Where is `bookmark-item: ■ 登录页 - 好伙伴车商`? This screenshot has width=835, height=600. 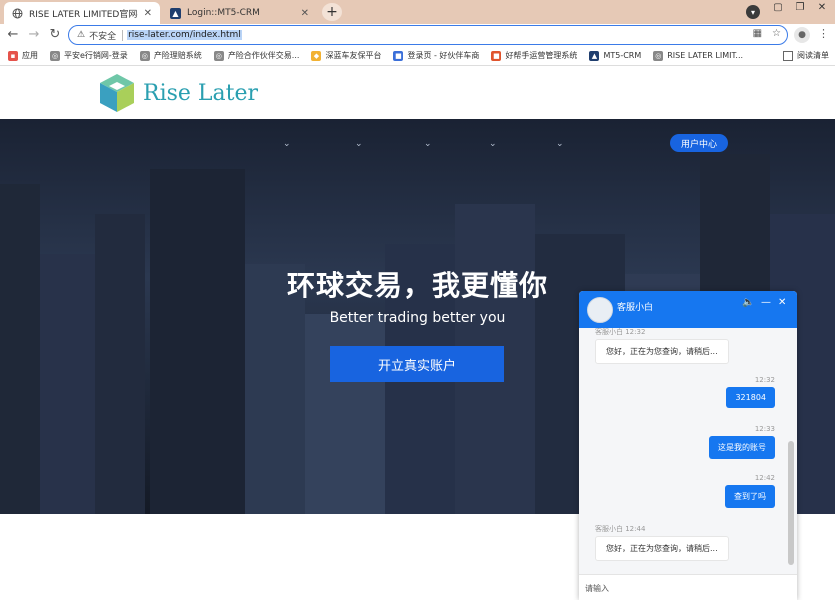 bookmark-item: ■ 登录页 - 好伙伴车商 is located at coordinates (436, 55).